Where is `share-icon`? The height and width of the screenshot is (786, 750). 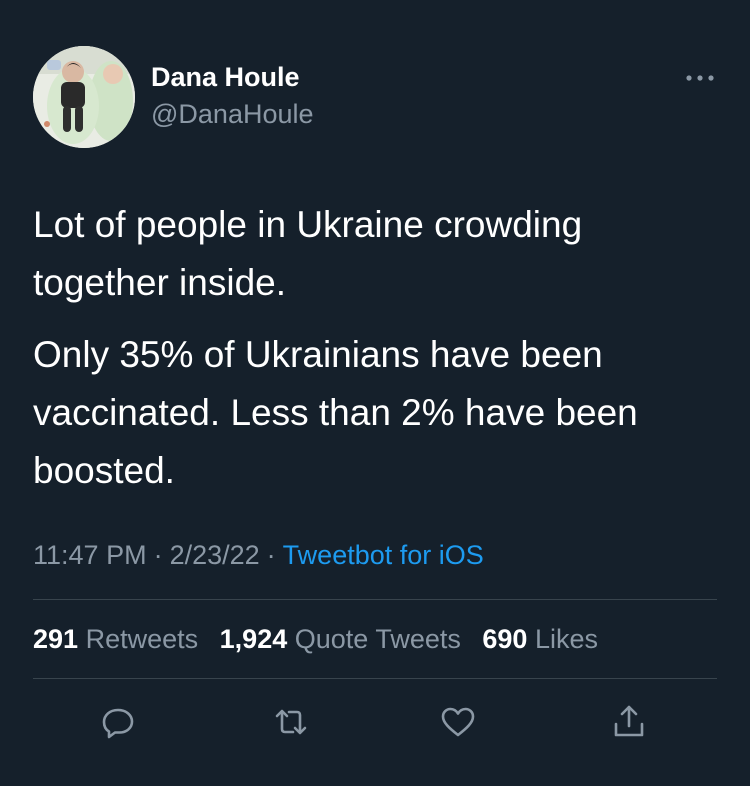 share-icon is located at coordinates (629, 722).